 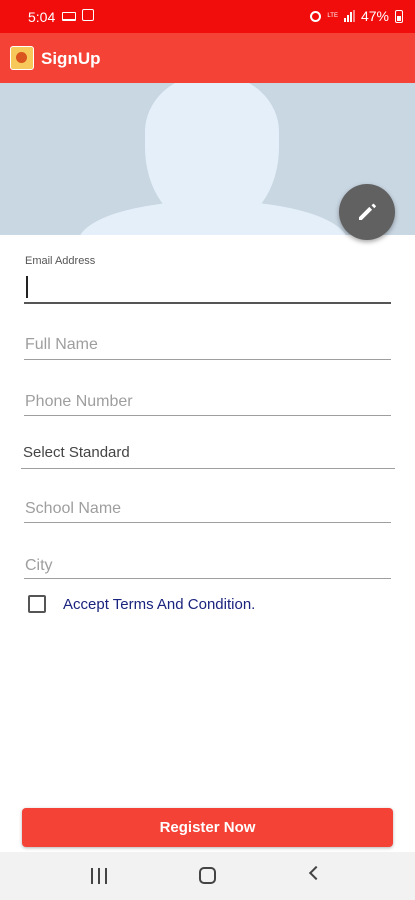 What do you see at coordinates (69, 16) in the screenshot?
I see `laptop-icon` at bounding box center [69, 16].